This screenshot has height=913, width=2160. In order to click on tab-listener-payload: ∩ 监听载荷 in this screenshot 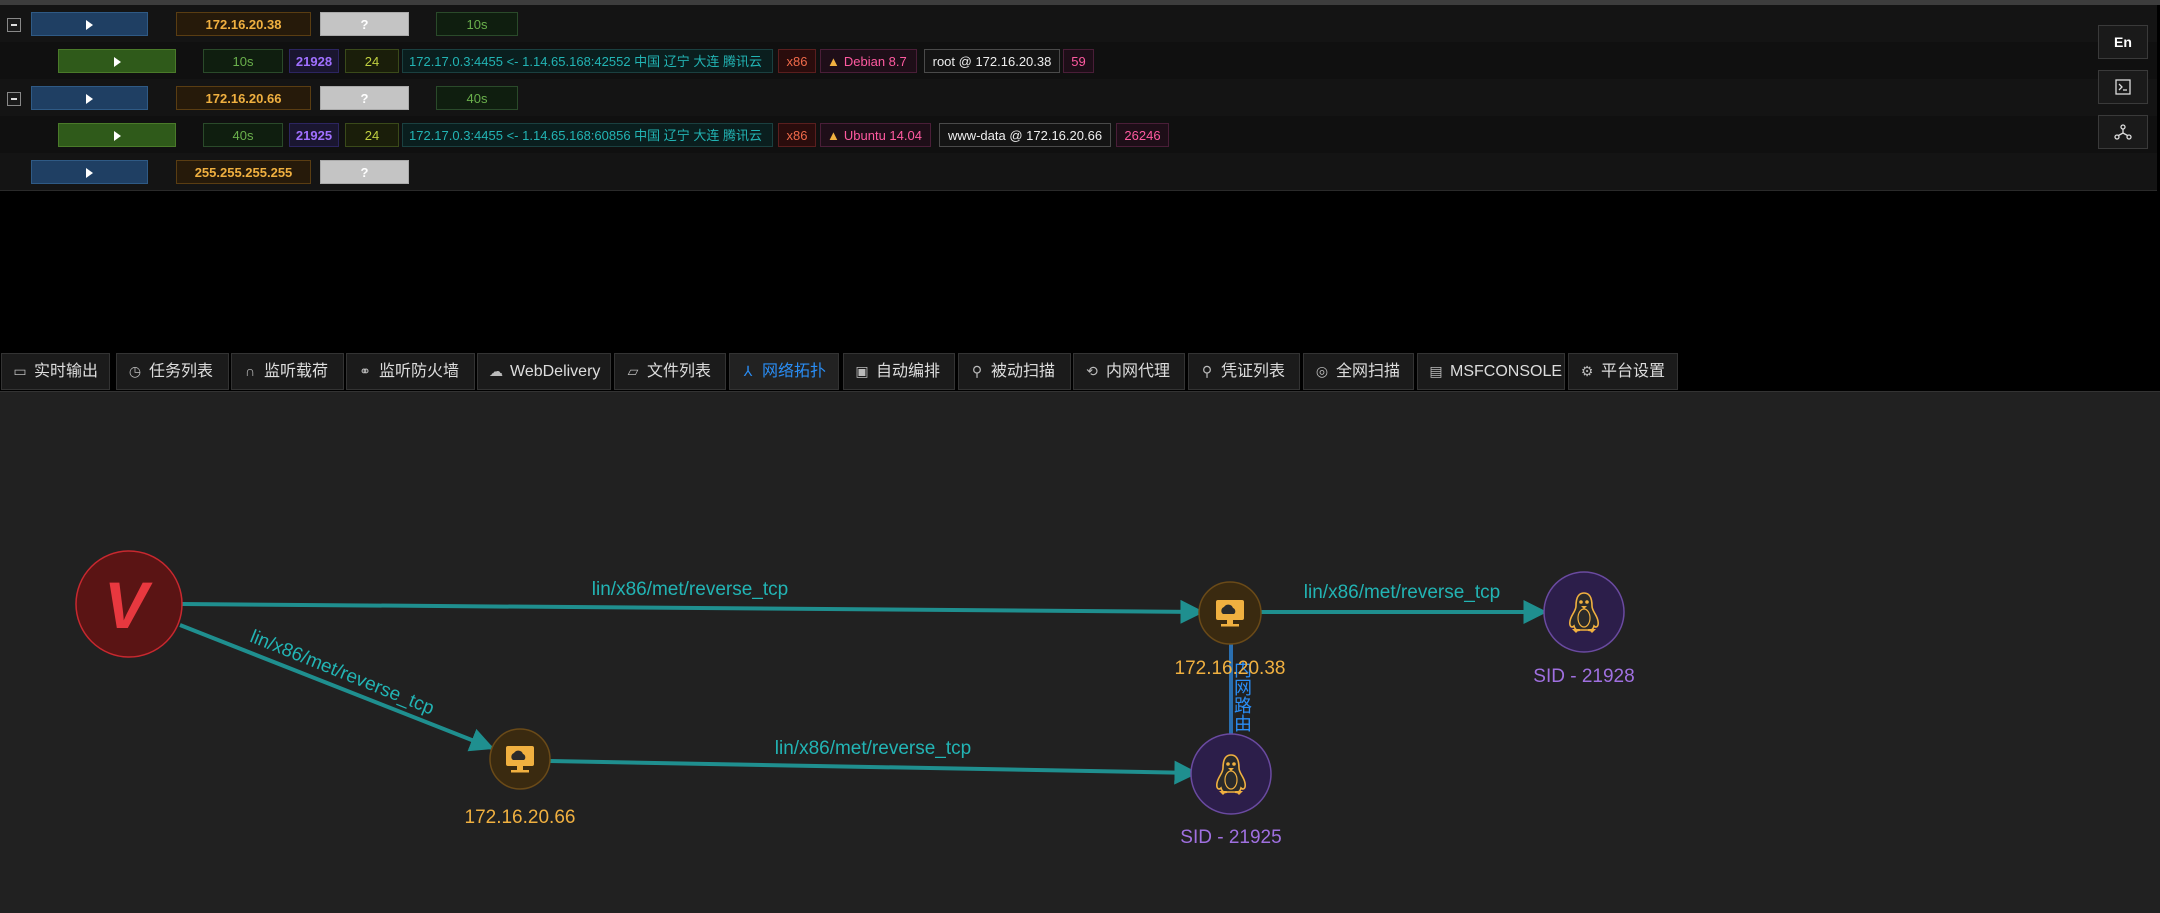, I will do `click(287, 371)`.